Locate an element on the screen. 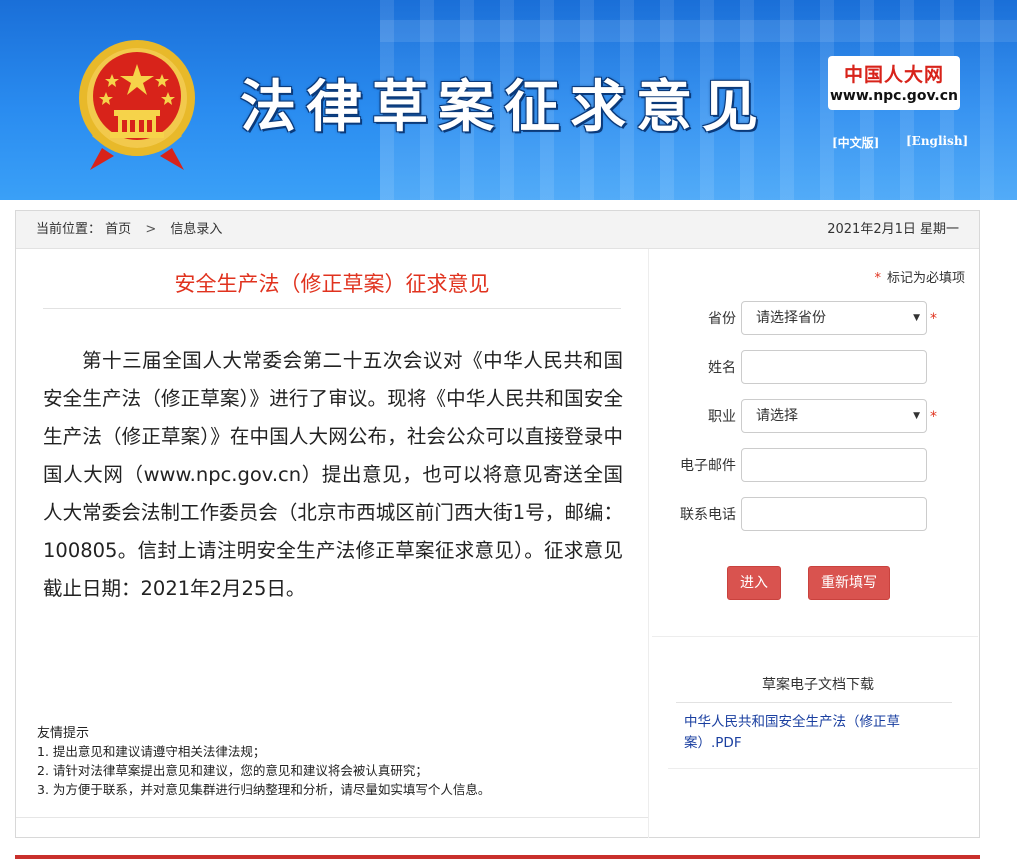 The height and width of the screenshot is (859, 1017). tips-item: 2. 请针对法律草案提出意见和建议，您的意见和建议将会被认真研究； is located at coordinates (232, 770).